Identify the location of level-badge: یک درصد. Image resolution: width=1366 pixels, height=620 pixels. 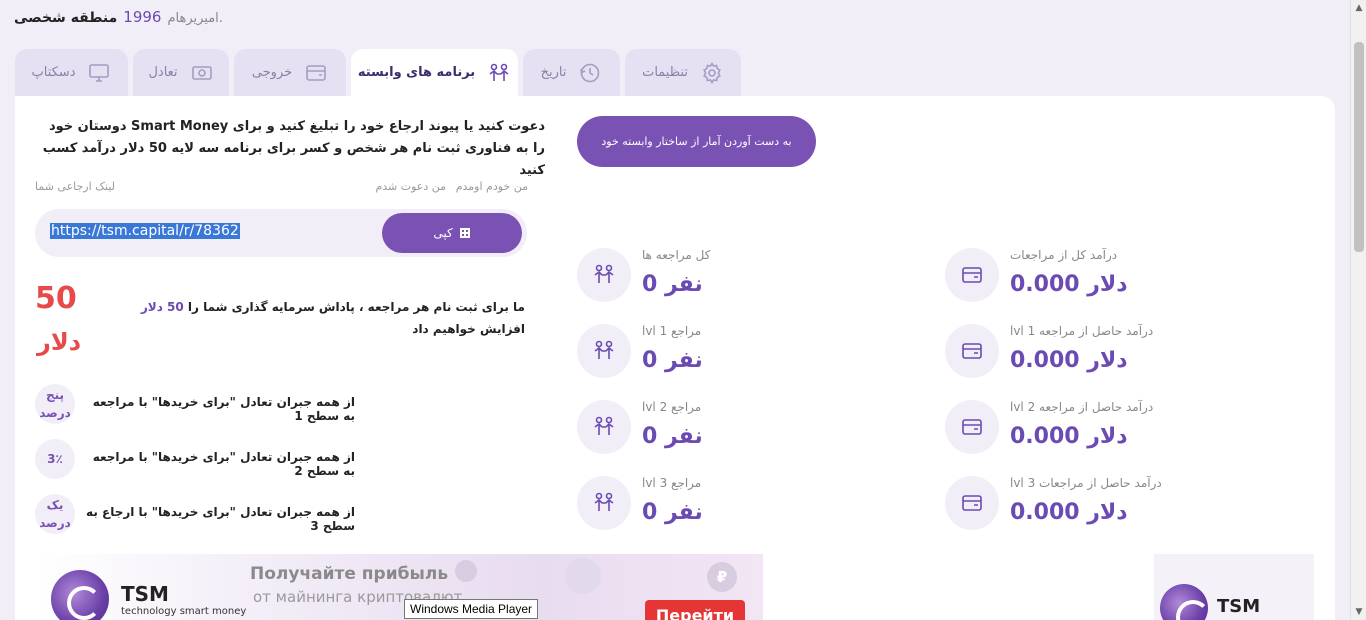
(55, 514).